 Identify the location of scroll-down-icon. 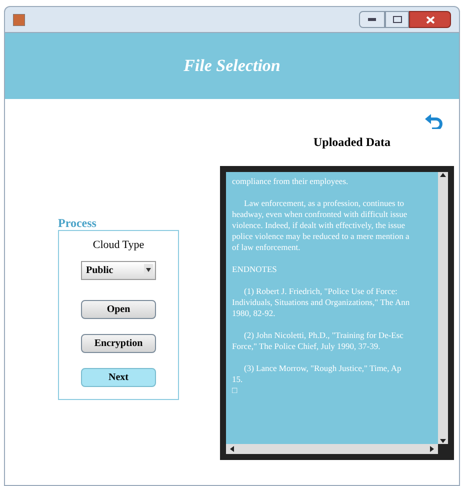
(443, 441).